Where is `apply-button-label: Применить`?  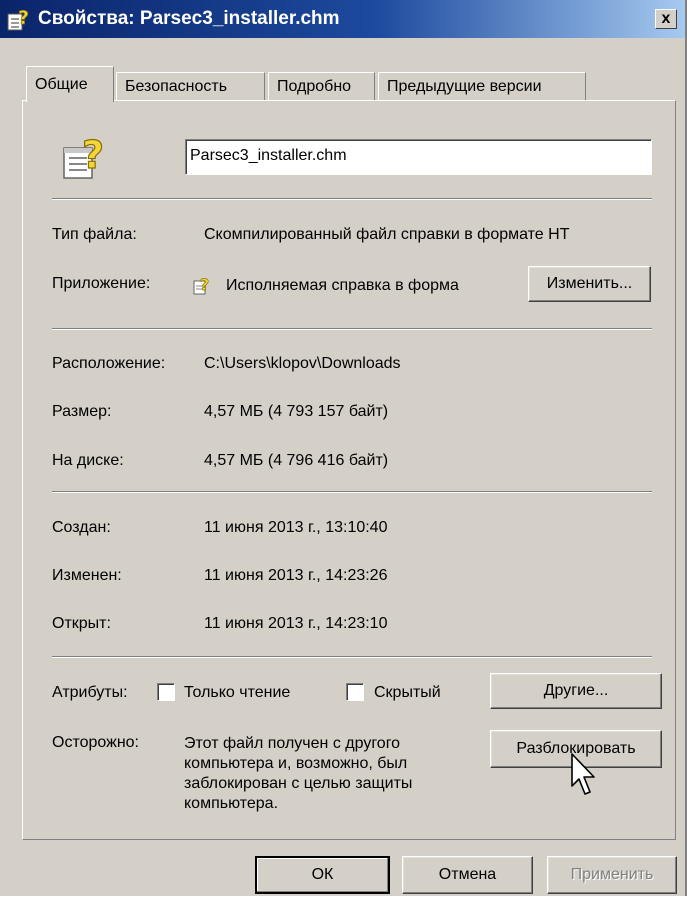 apply-button-label: Применить is located at coordinates (612, 874).